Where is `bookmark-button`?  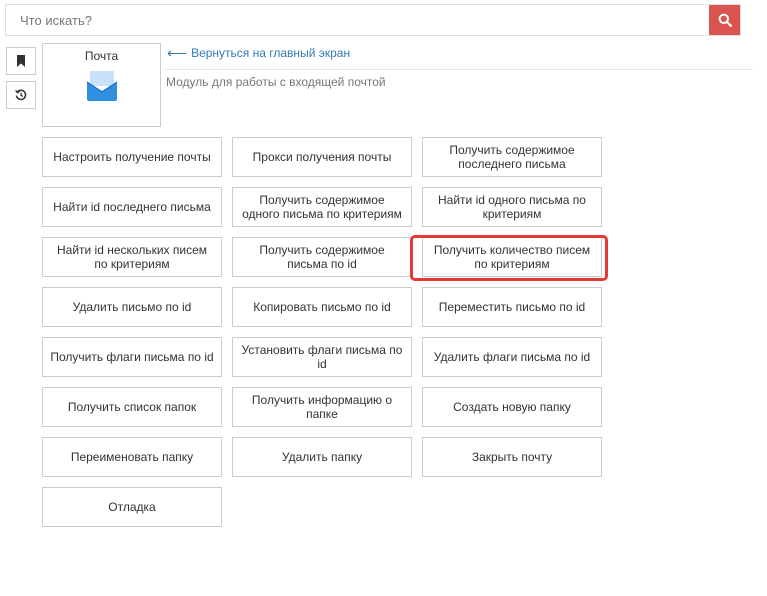
bookmark-button is located at coordinates (21, 61).